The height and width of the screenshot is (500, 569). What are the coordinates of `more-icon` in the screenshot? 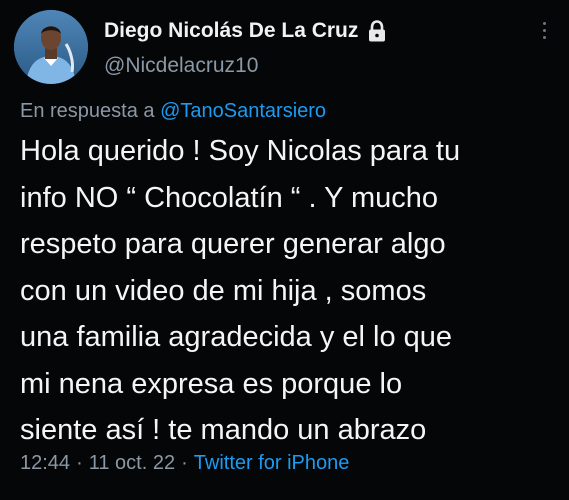 It's located at (546, 30).